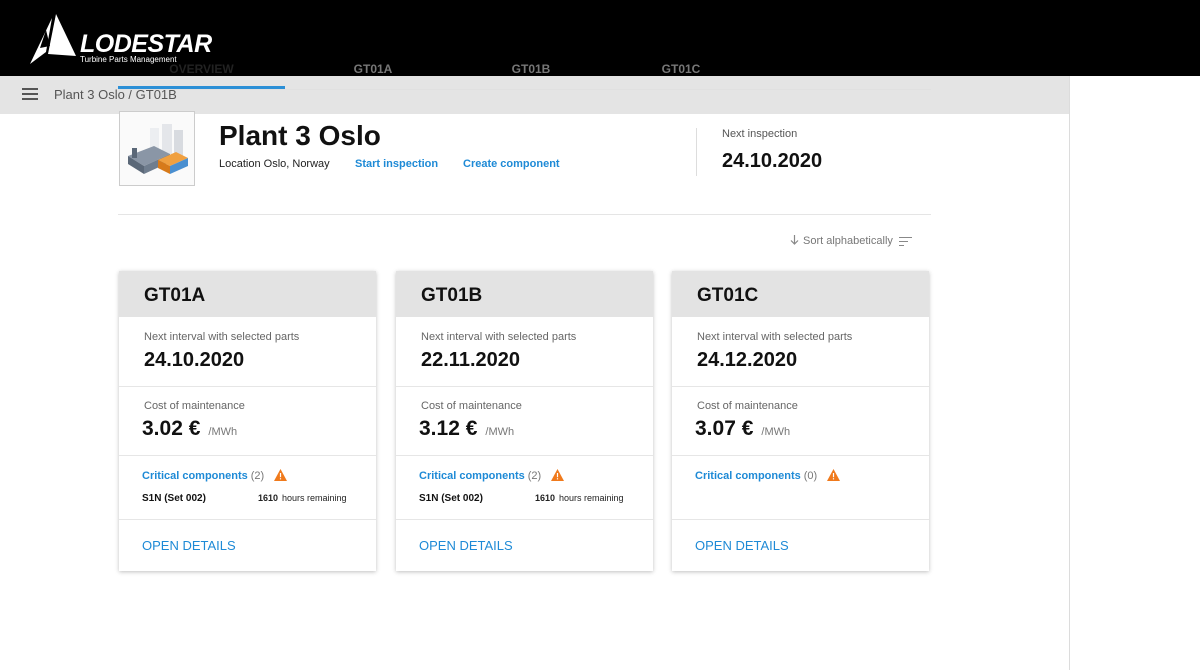 The height and width of the screenshot is (670, 1200). I want to click on start-inspection-link: Start inspection, so click(396, 164).